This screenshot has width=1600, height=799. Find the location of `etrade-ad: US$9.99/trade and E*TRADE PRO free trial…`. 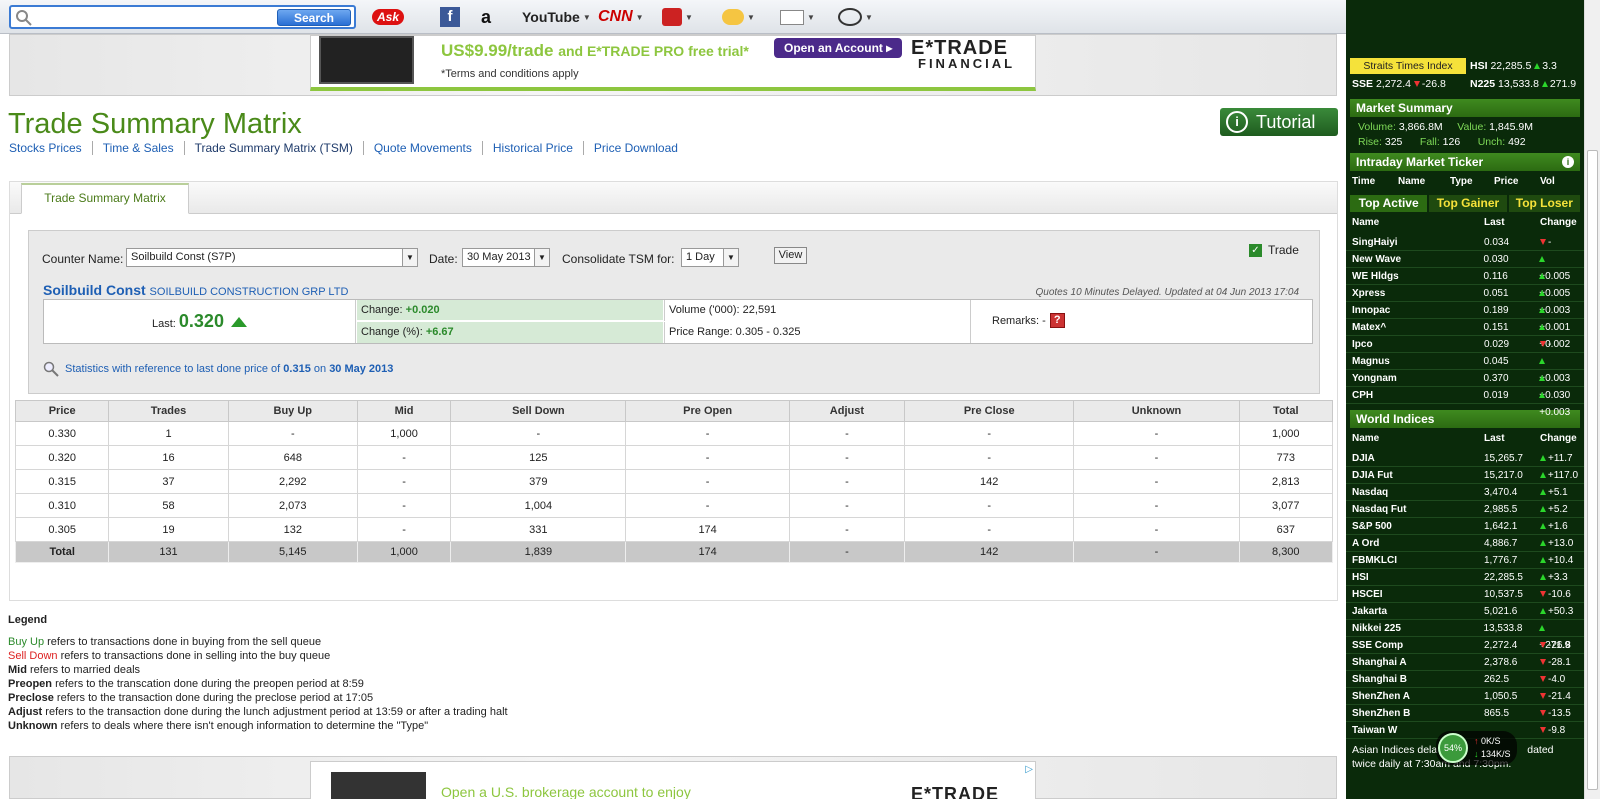

etrade-ad: US$9.99/trade and E*TRADE PRO free trial… is located at coordinates (673, 63).